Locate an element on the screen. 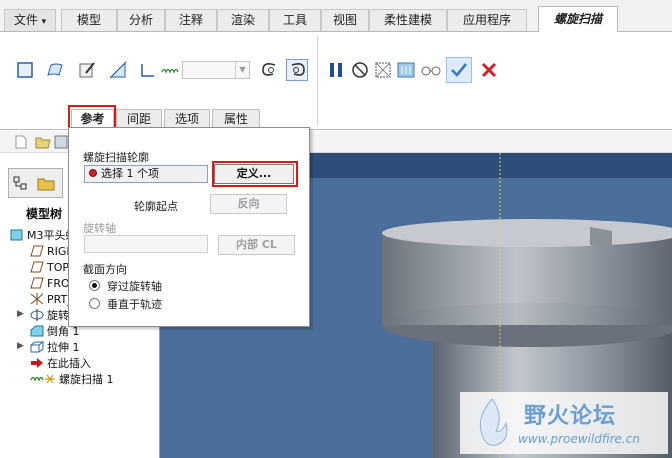 This screenshot has height=458, width=672. part-icon is located at coordinates (17, 235).